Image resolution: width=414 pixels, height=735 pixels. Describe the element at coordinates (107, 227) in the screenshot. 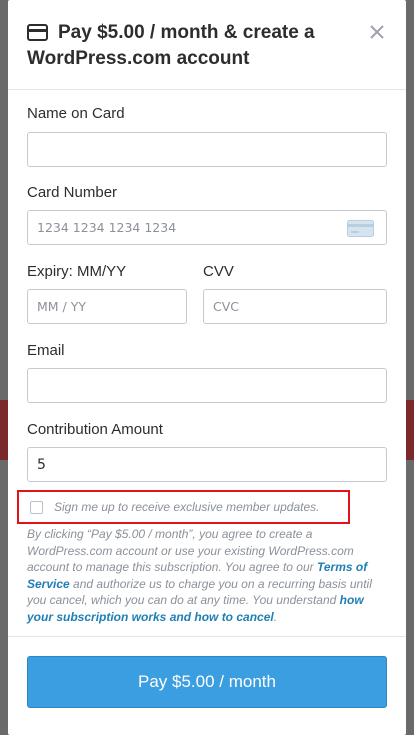

I see `card-number-placeholder: 1234 1234 1234 1234` at that location.